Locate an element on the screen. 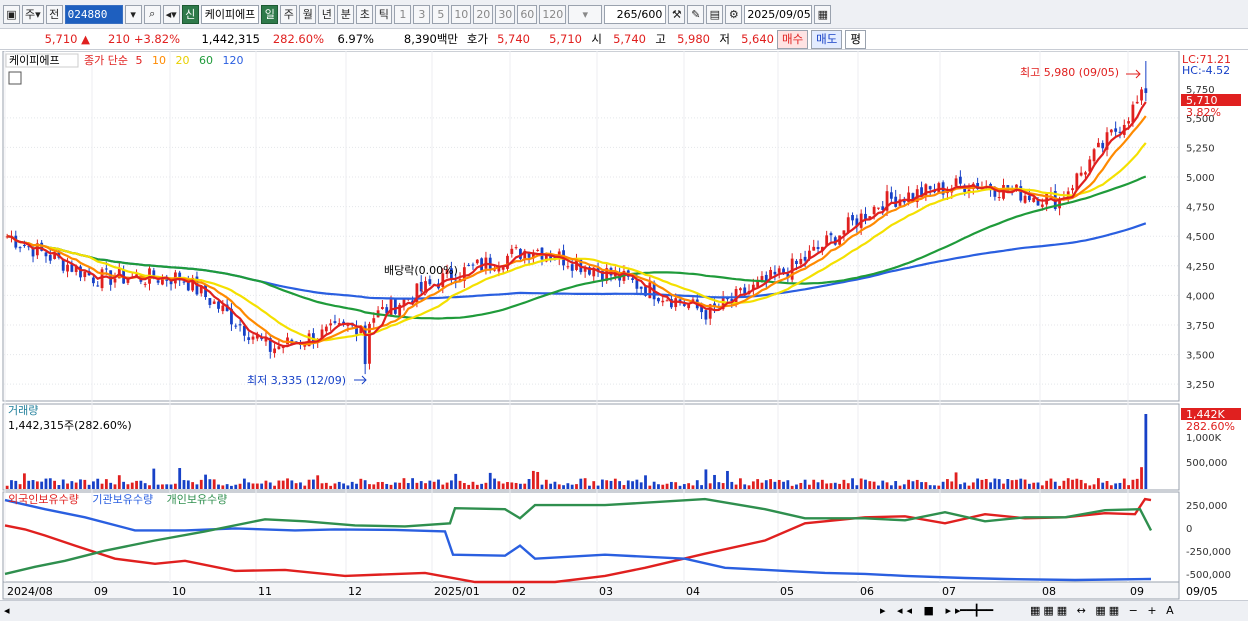 The width and height of the screenshot is (1248, 621). turnover: 6.97% is located at coordinates (355, 39).